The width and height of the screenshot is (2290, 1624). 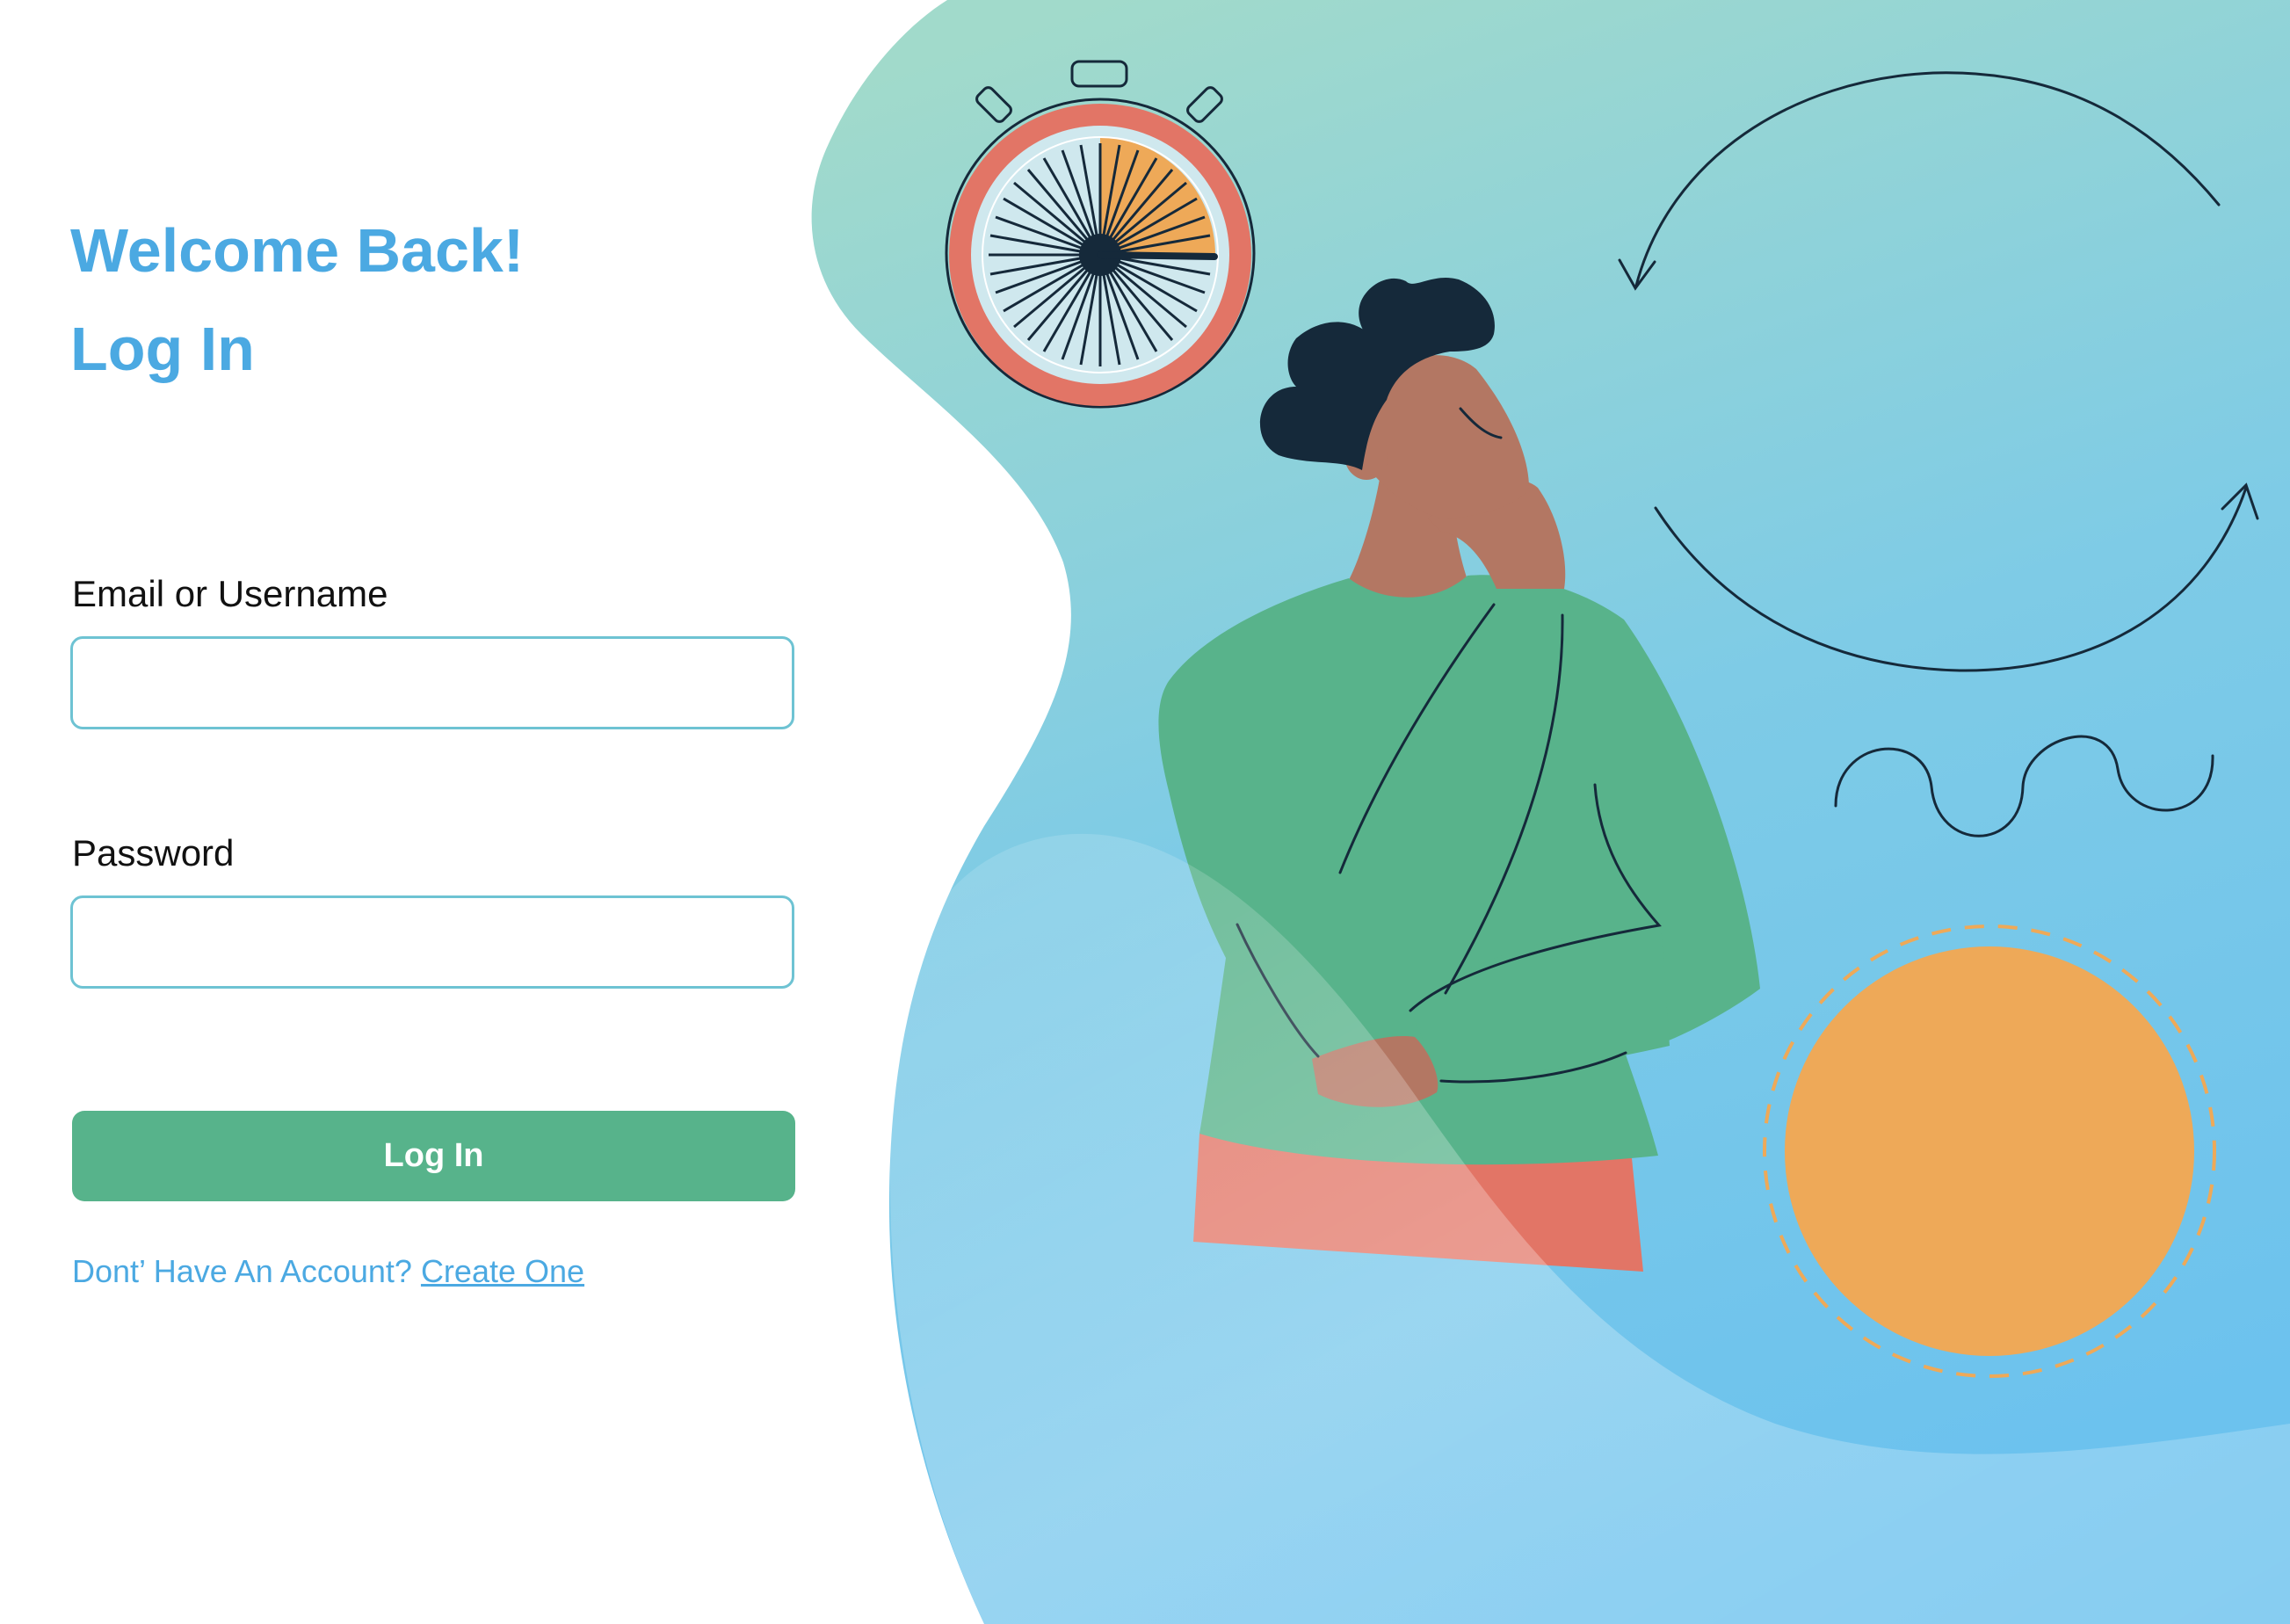 What do you see at coordinates (230, 594) in the screenshot?
I see `email-label: Email or Username` at bounding box center [230, 594].